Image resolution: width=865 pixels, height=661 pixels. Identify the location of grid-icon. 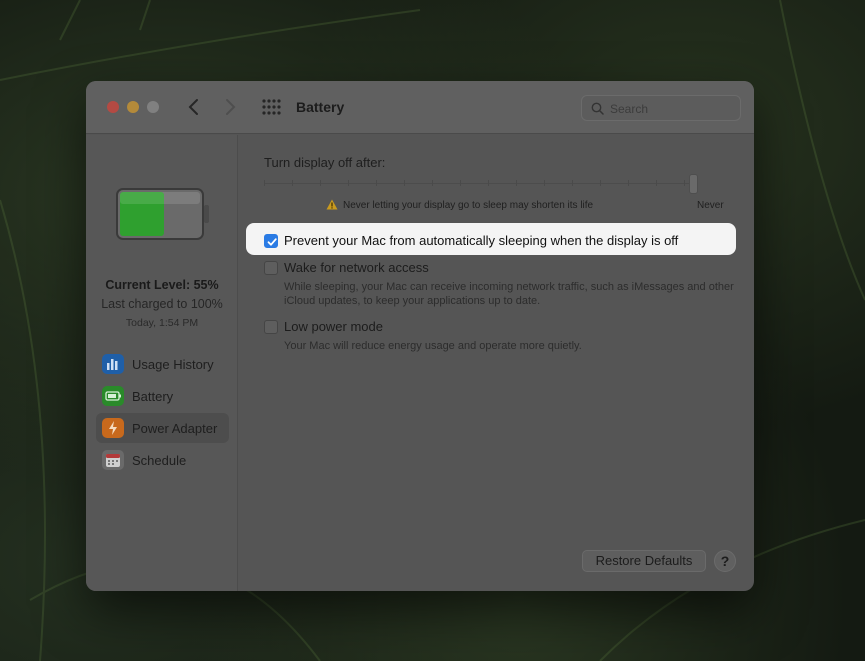
(271, 107).